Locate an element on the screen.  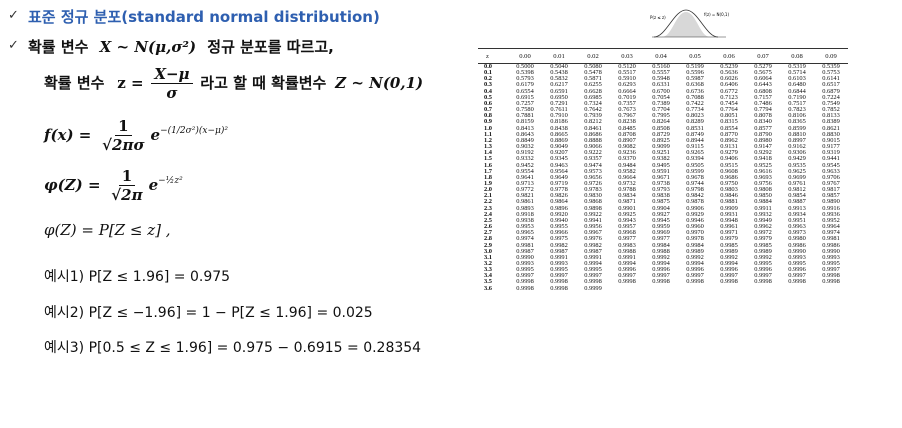
pdf-fraction: 1 √2πσ is located at coordinates (123, 136).